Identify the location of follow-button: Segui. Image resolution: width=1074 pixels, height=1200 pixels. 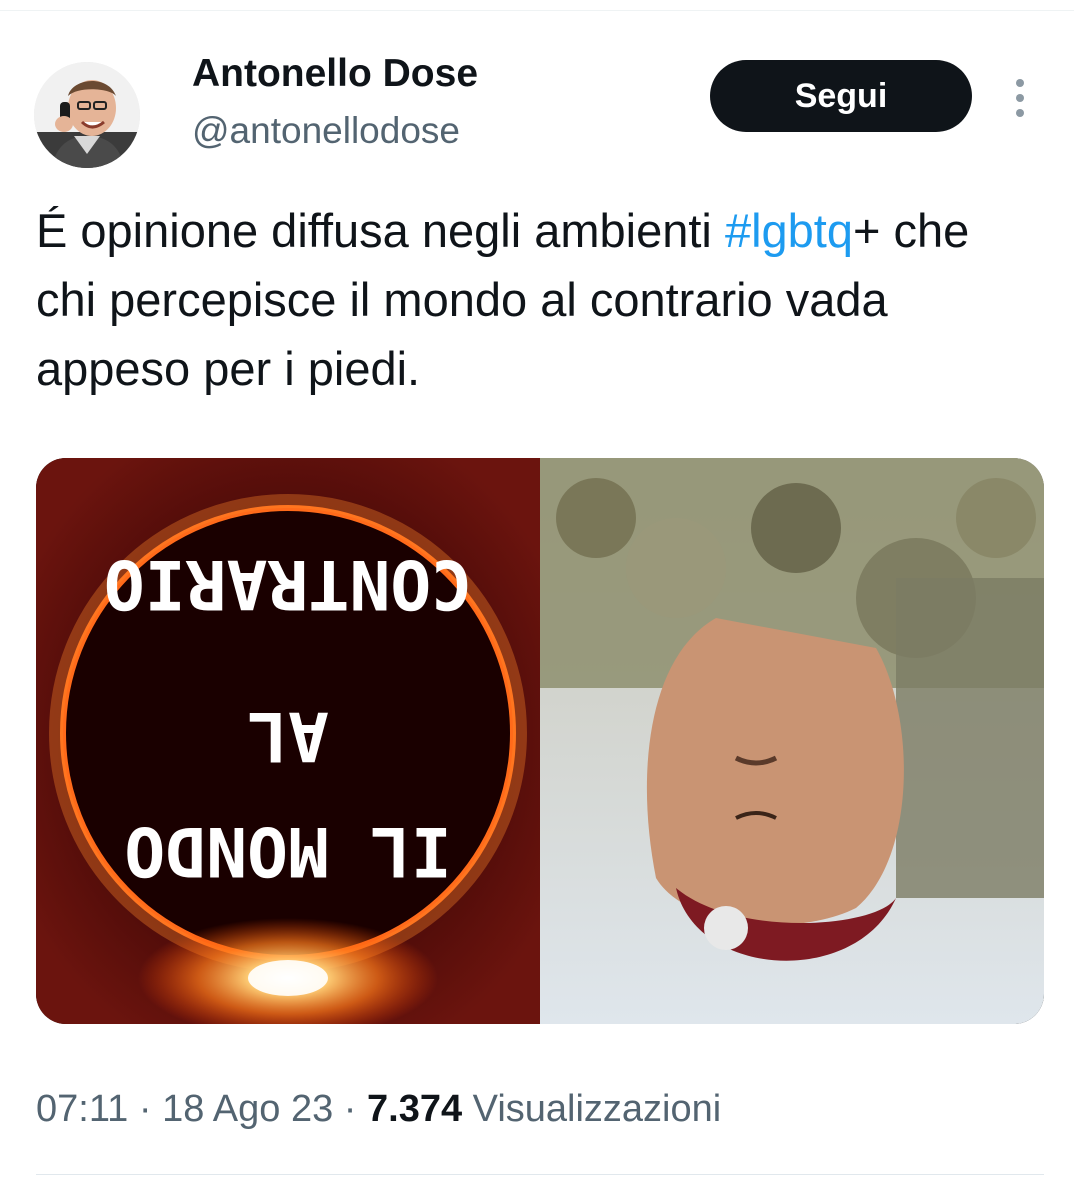
(841, 96).